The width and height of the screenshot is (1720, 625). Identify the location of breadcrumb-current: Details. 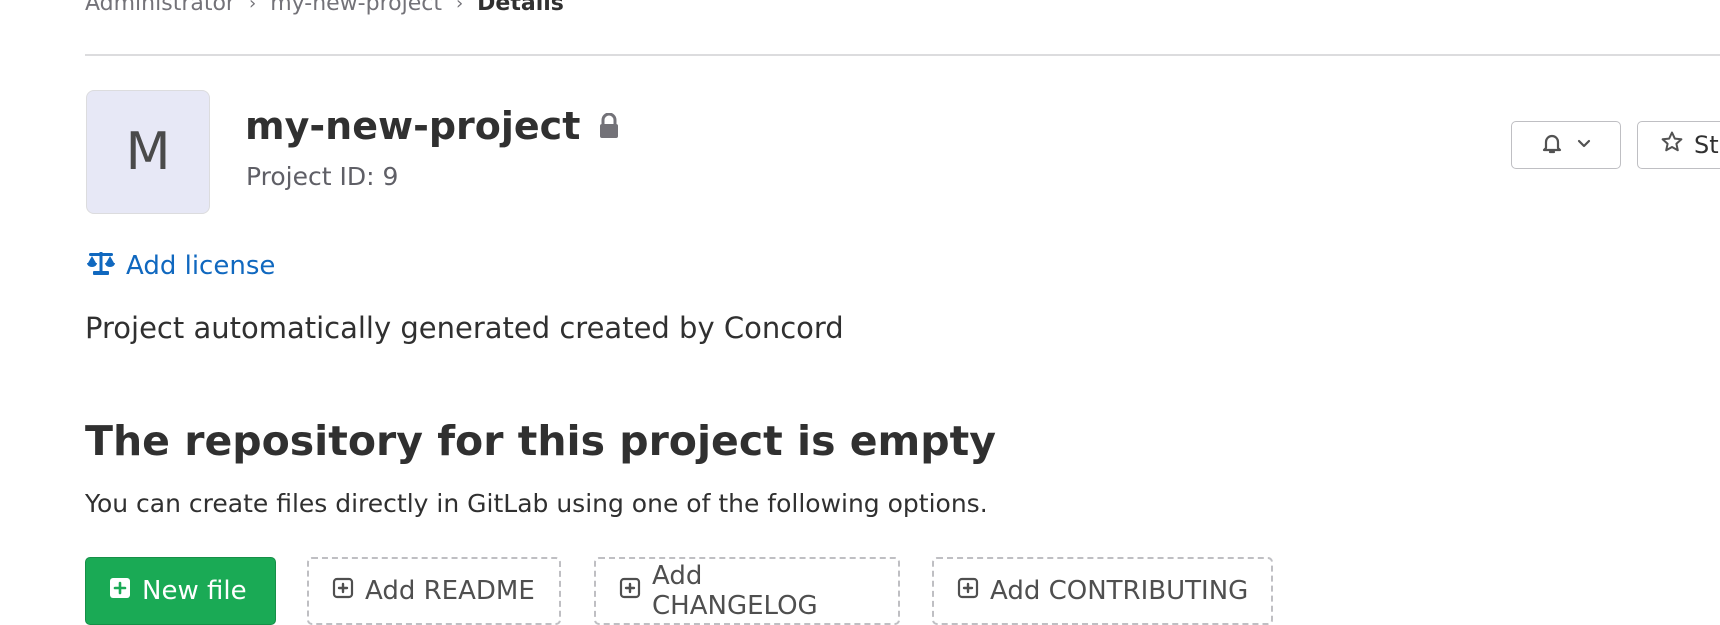
(520, 8).